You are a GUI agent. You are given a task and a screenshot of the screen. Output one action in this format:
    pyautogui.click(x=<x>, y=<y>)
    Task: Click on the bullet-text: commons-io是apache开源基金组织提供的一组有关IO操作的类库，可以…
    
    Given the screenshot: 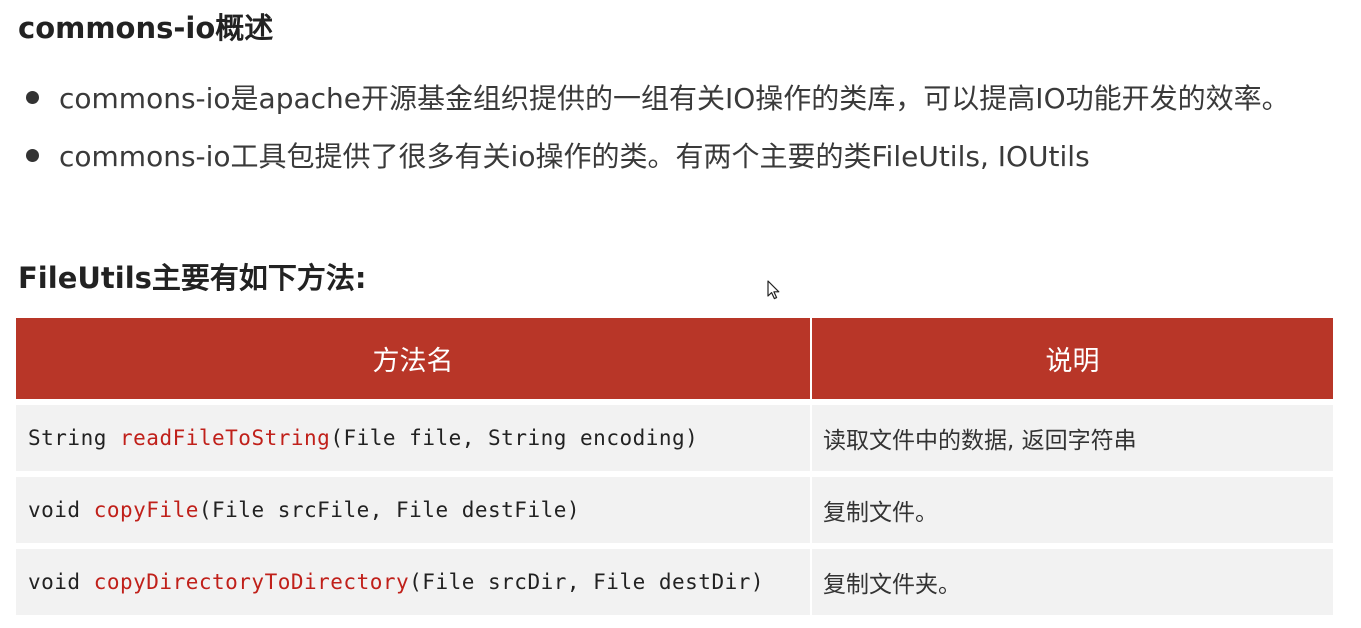 What is the action you would take?
    pyautogui.click(x=674, y=98)
    